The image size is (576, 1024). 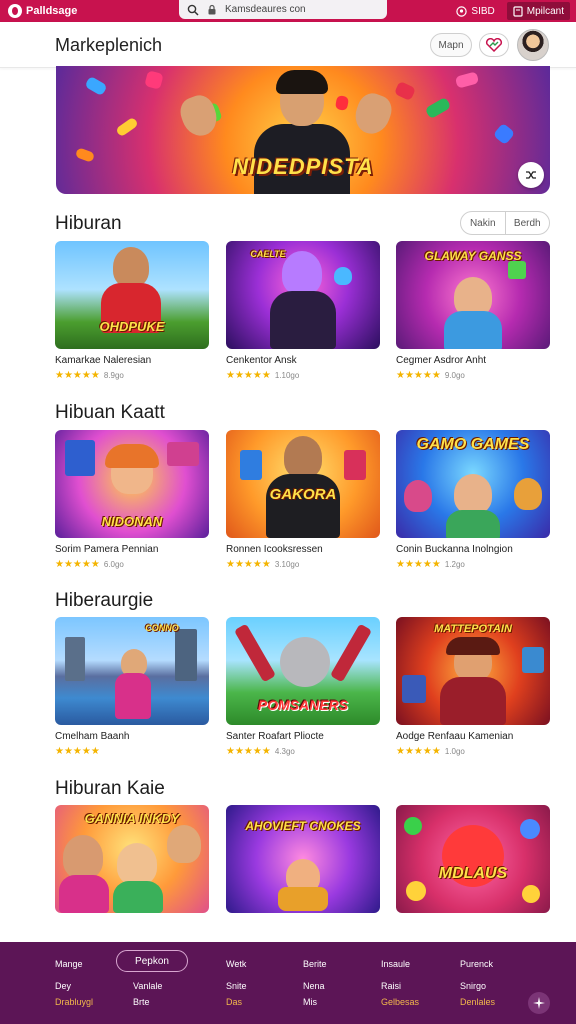 I want to click on favorites-button, so click(x=494, y=45).